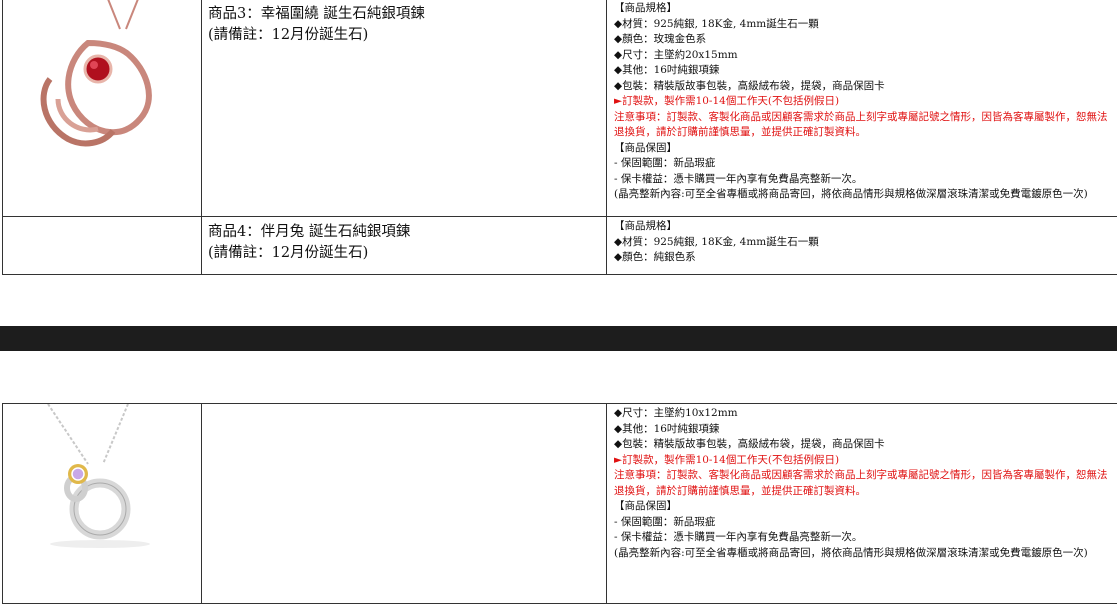  Describe the element at coordinates (404, 108) in the screenshot. I see `product-name-cell: 商品3：幸福圍繞 誕生石純銀項鍊 (請備註：12月份誕生石)` at that location.